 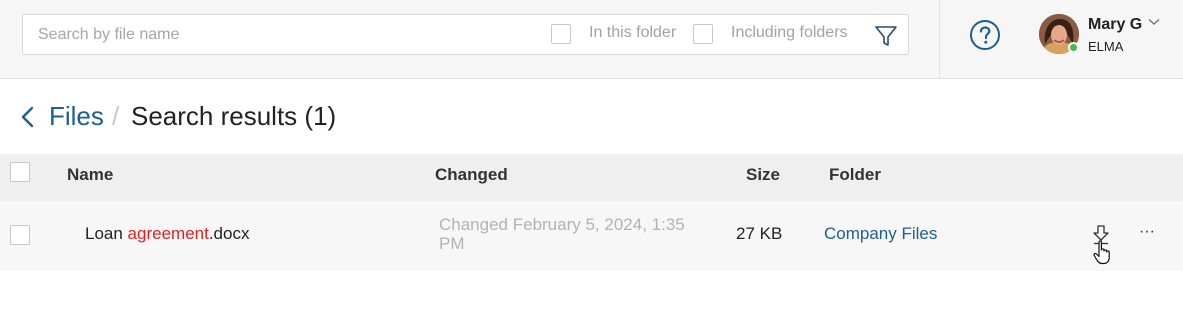 What do you see at coordinates (633, 32) in the screenshot?
I see `in-this-folder-label: In this folder` at bounding box center [633, 32].